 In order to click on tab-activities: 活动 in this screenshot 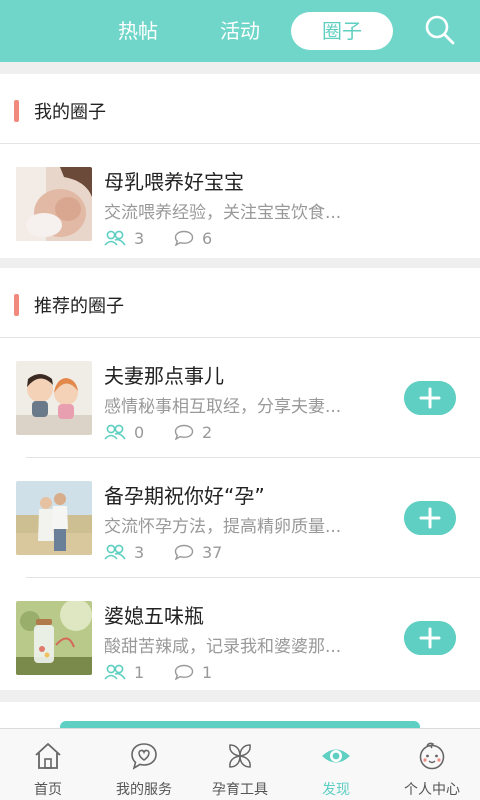, I will do `click(240, 31)`.